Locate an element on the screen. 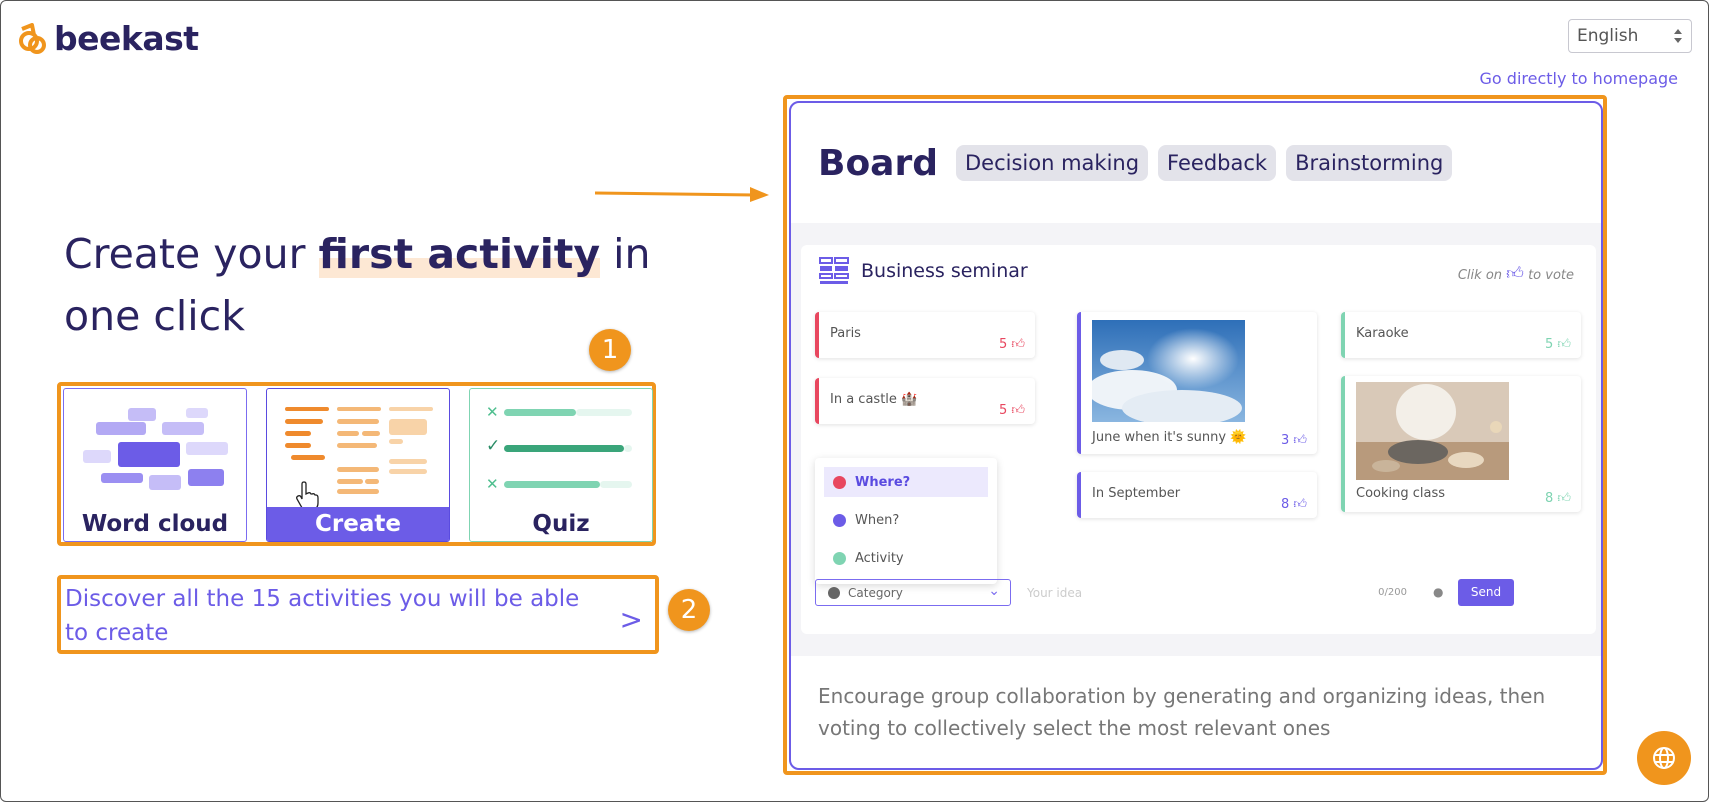  language-select: English is located at coordinates (1630, 36).